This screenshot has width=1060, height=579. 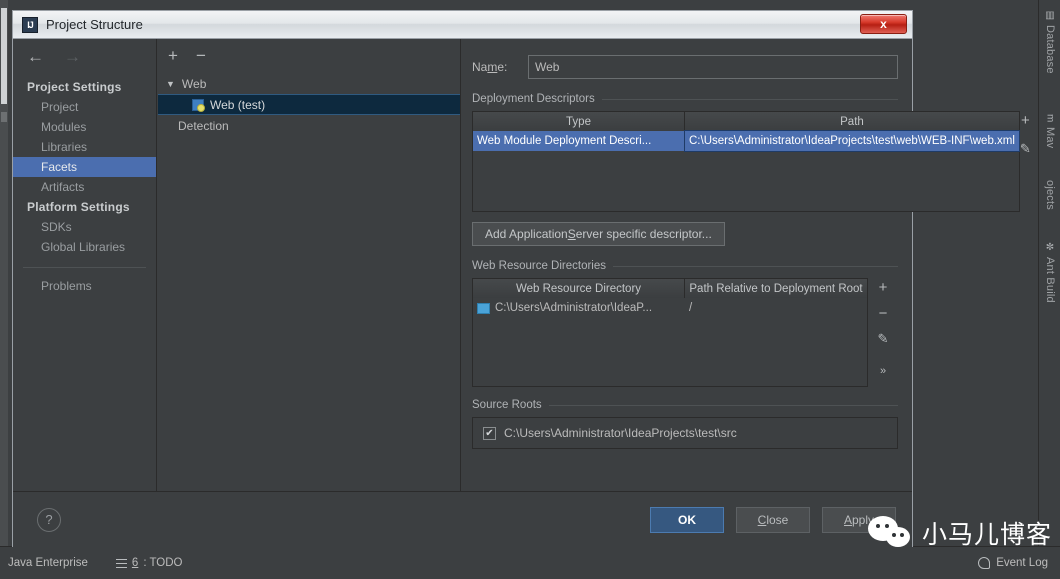 I want to click on status-event-log: Event Log, so click(x=1013, y=563).